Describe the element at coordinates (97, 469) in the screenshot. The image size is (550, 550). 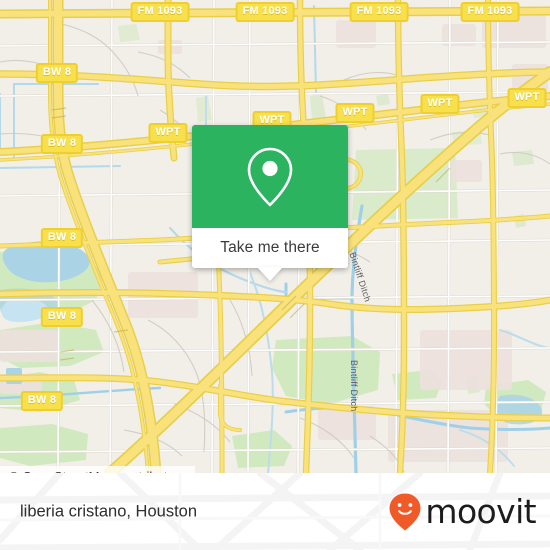
I see `osm-attribution: © OpenStreetMap contributors` at that location.